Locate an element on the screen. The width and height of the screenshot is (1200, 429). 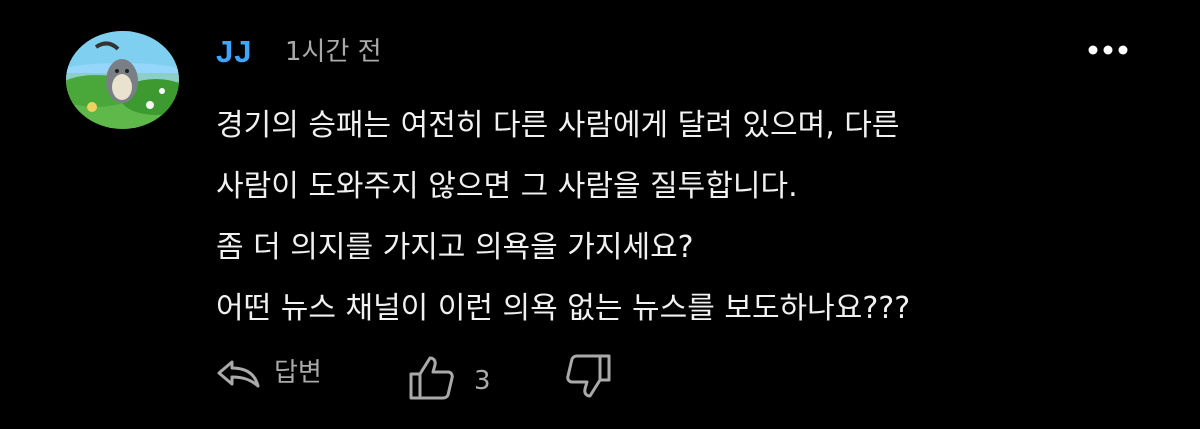
thumbs-up-icon is located at coordinates (431, 378).